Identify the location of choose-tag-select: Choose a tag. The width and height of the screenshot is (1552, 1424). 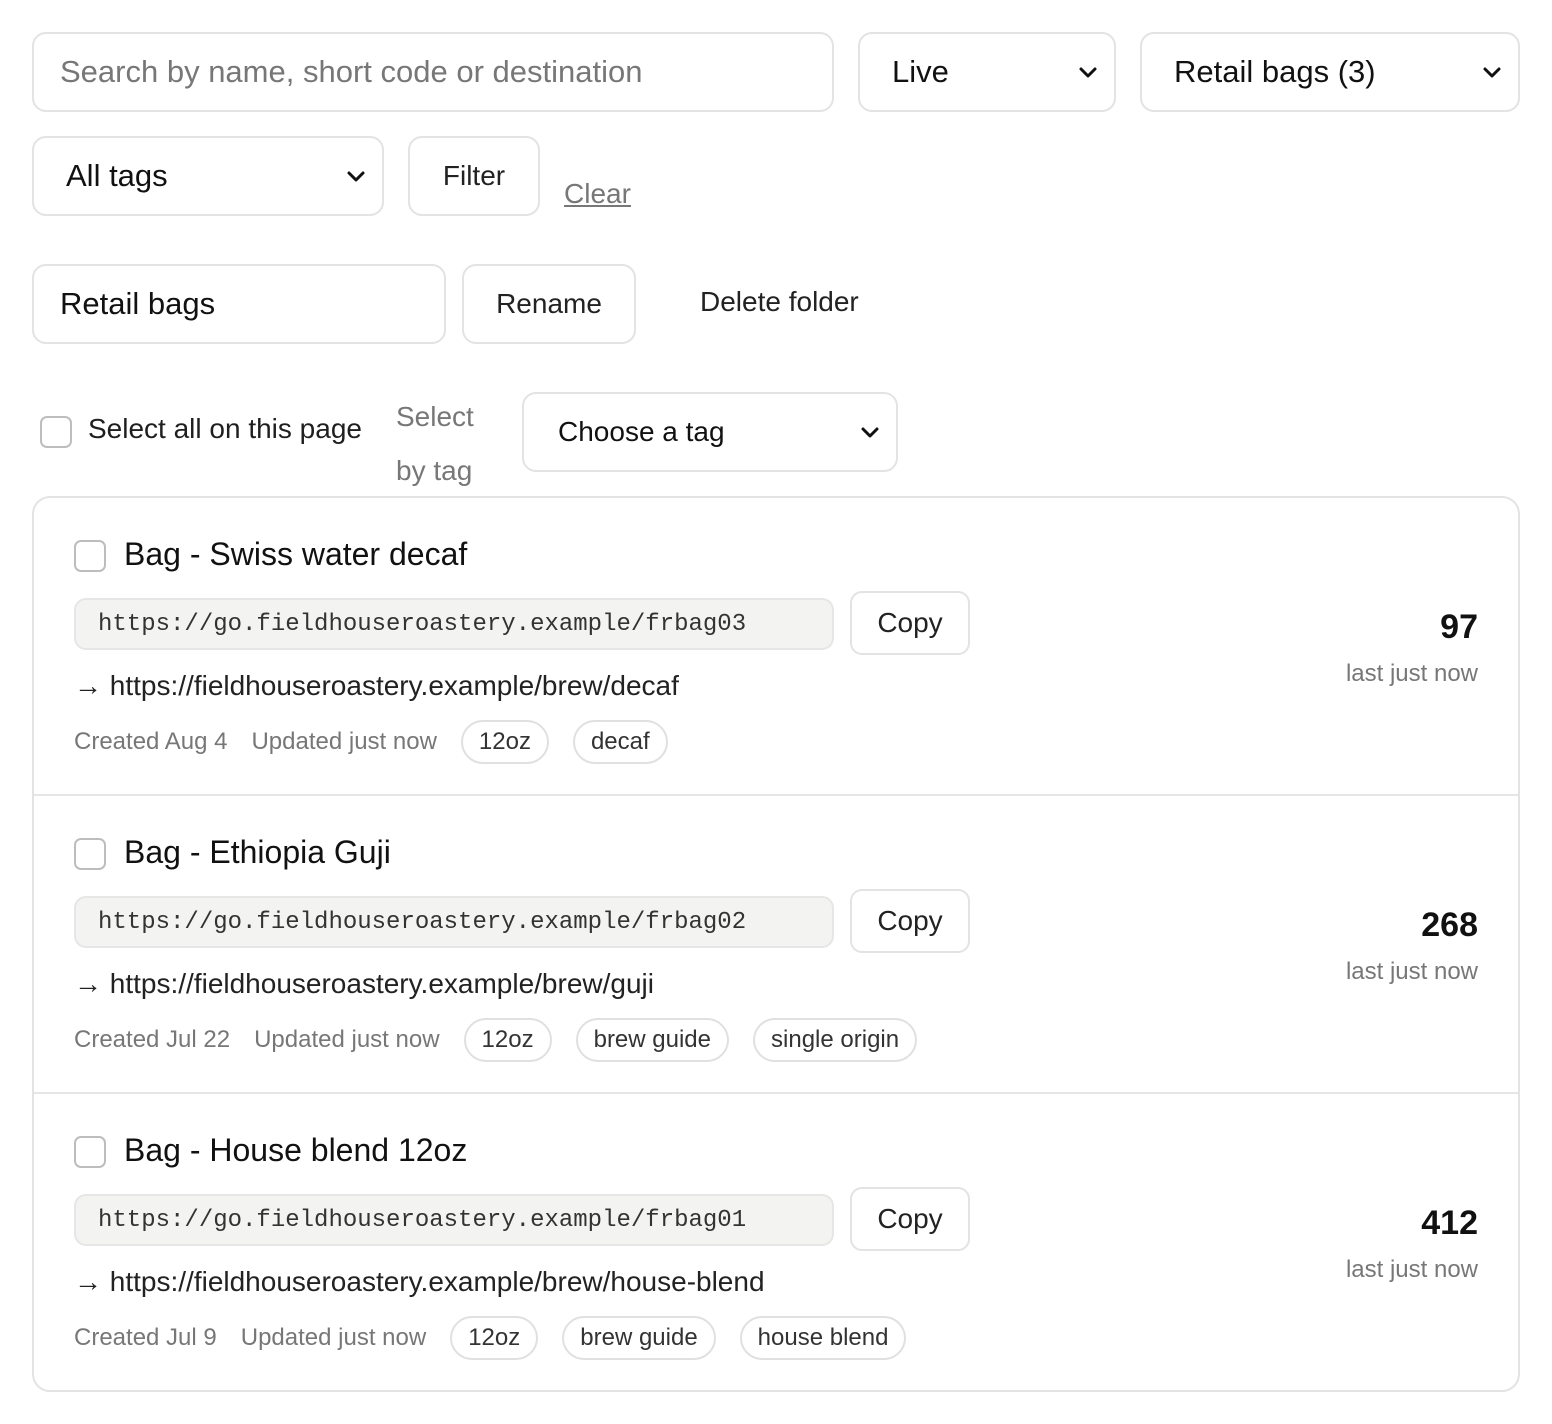
(710, 432).